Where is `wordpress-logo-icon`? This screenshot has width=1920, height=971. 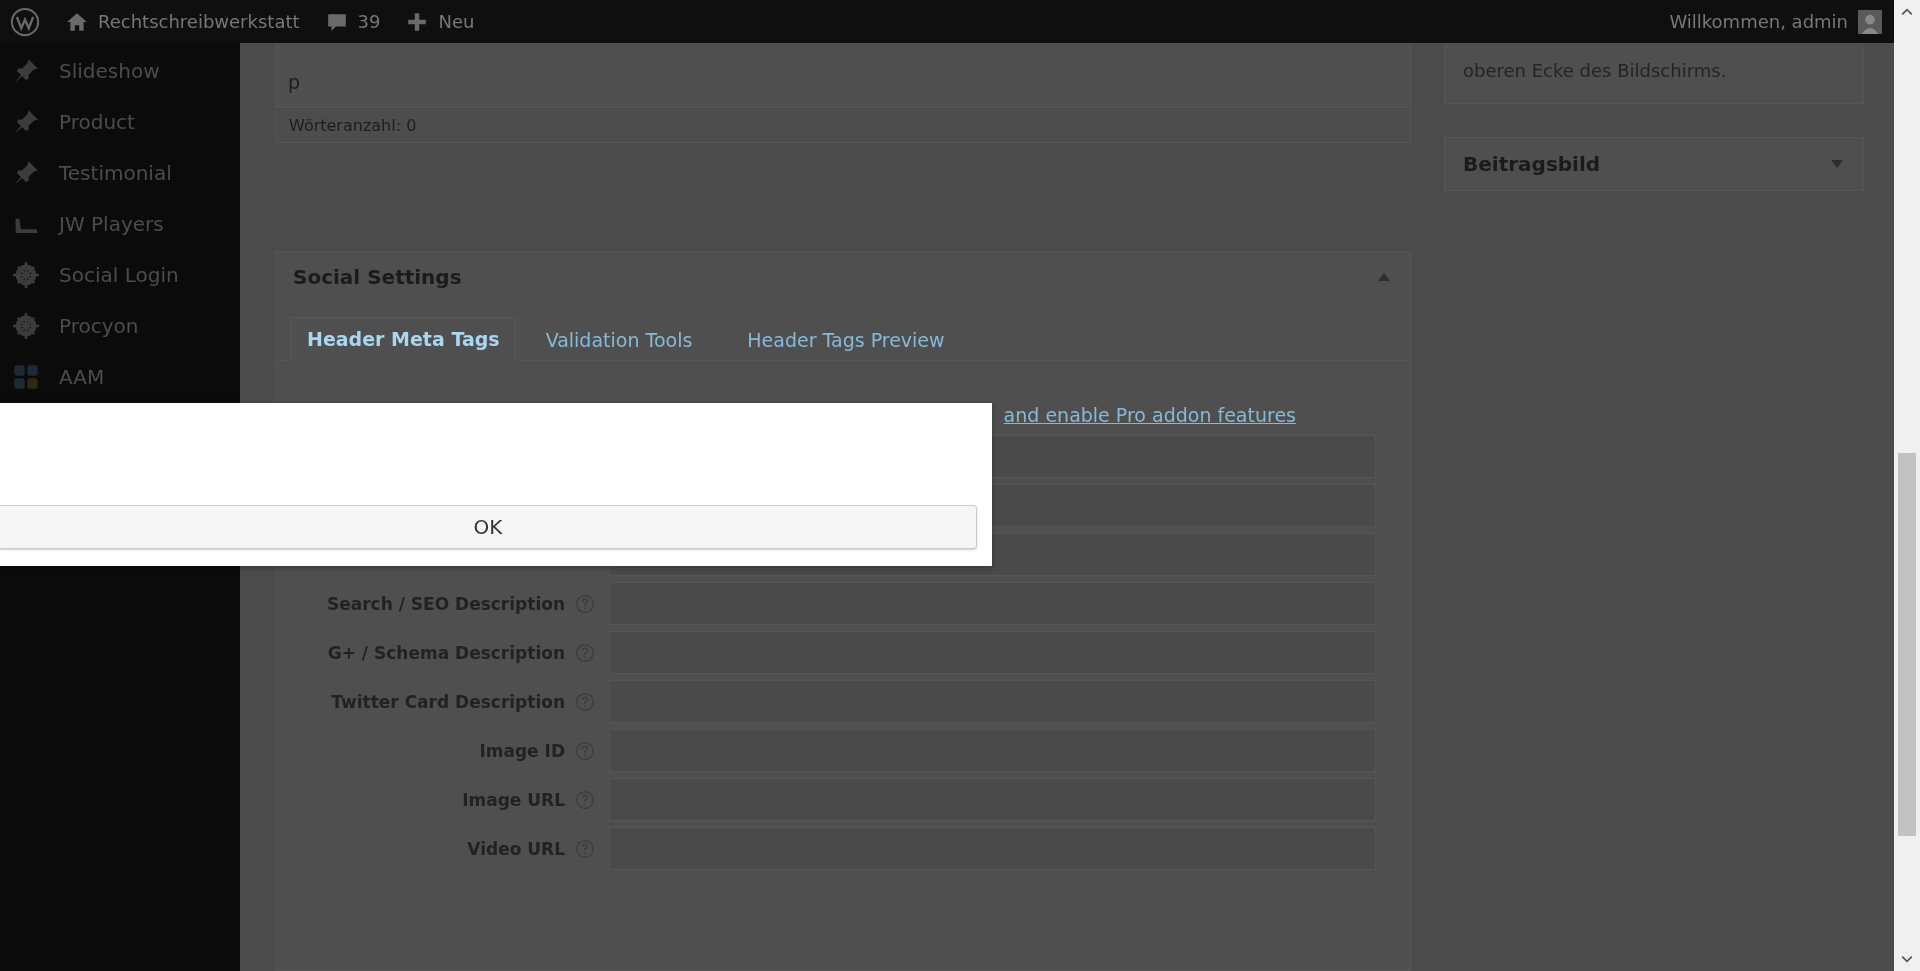 wordpress-logo-icon is located at coordinates (25, 21).